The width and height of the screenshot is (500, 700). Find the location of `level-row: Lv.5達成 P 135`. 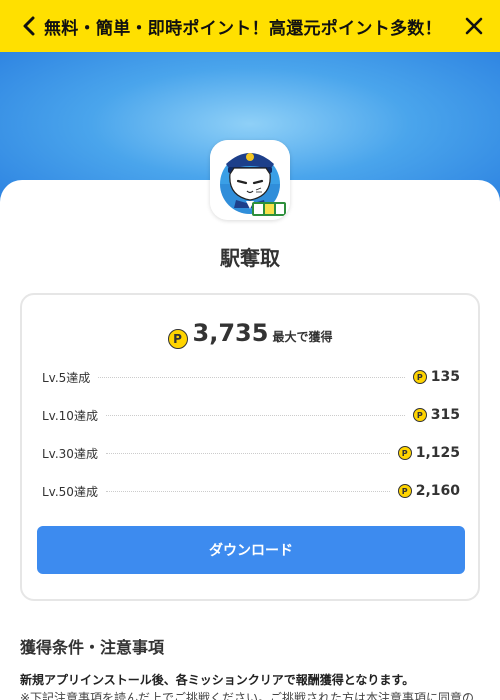

level-row: Lv.5達成 P 135 is located at coordinates (251, 377).